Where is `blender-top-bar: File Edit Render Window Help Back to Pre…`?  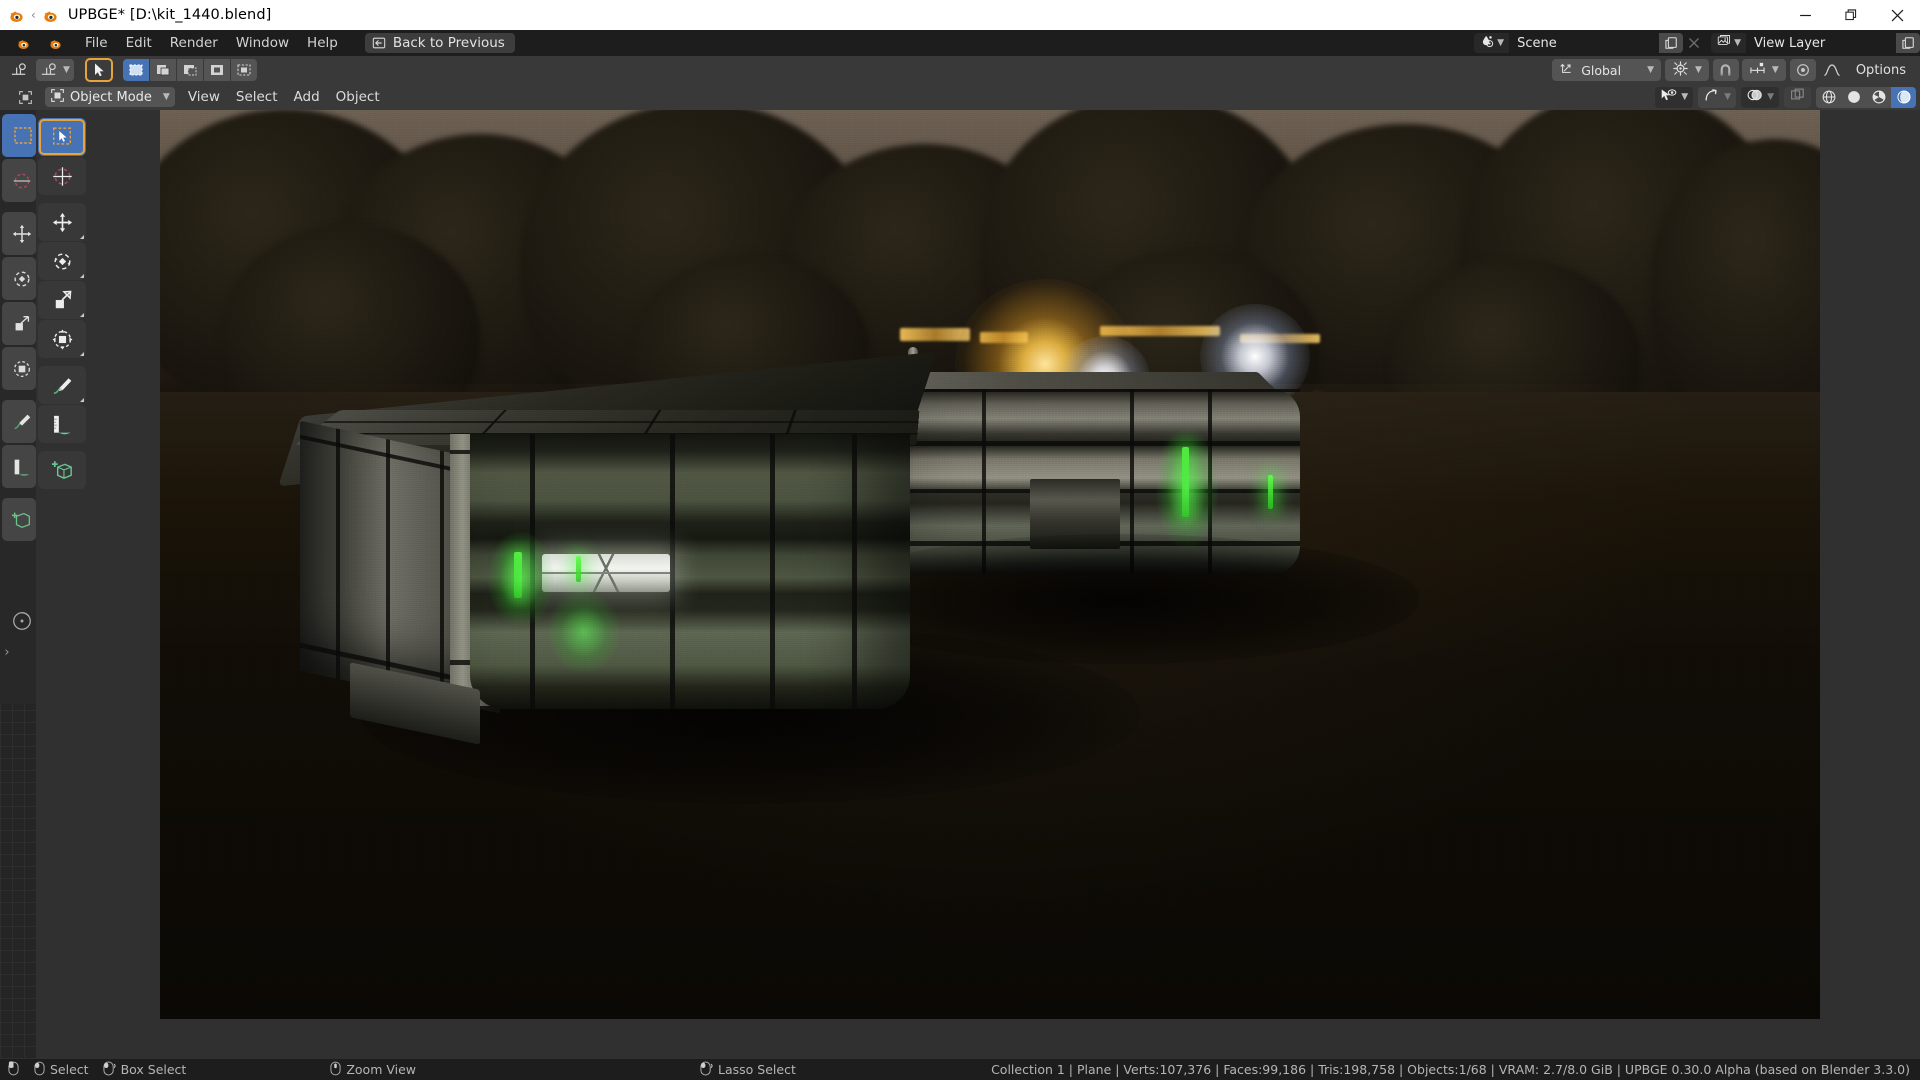 blender-top-bar: File Edit Render Window Help Back to Pre… is located at coordinates (960, 43).